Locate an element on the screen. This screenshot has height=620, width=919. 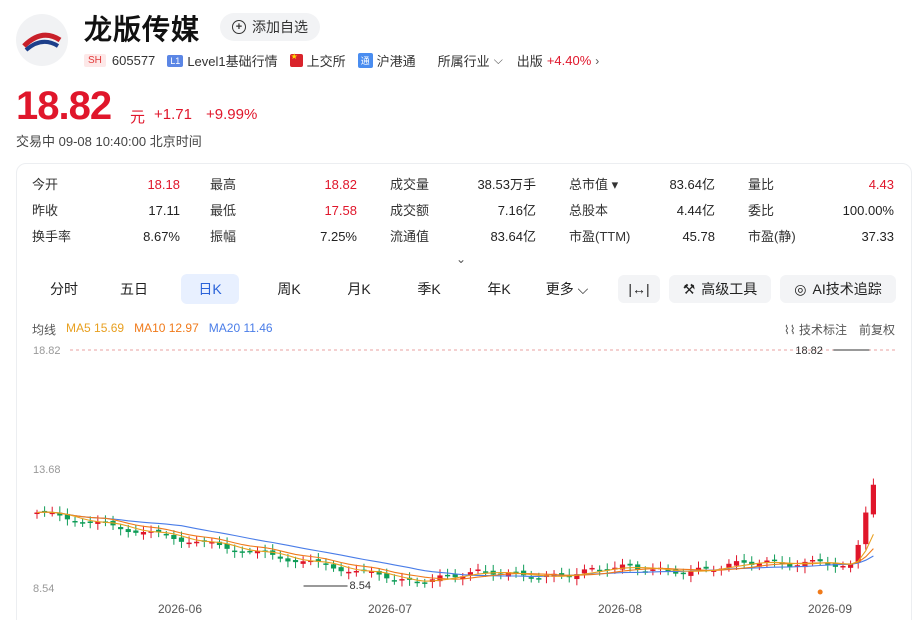
stat-value: 17.11 is located at coordinates (164, 210).